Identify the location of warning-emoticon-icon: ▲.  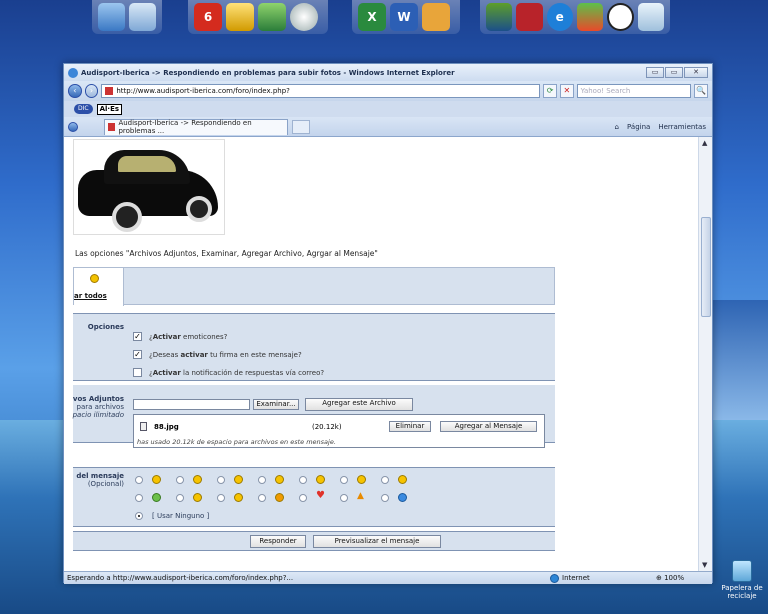
(360, 496).